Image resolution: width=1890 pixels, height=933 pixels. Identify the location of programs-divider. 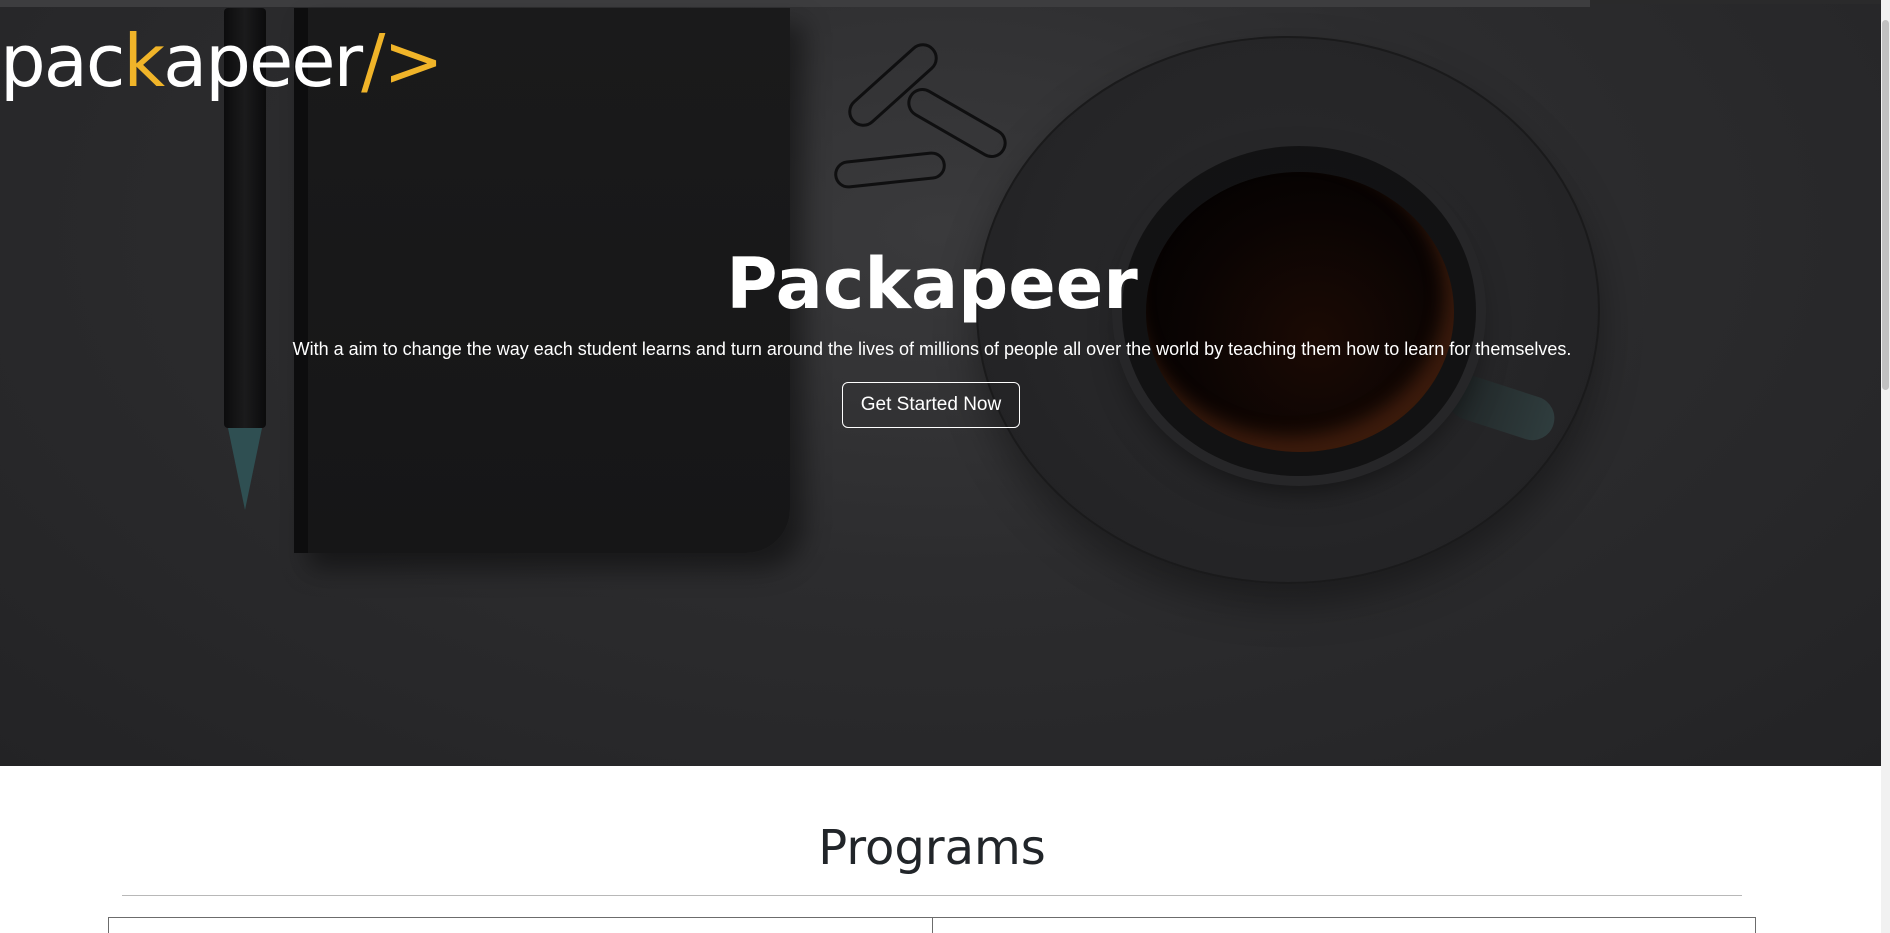
(932, 895).